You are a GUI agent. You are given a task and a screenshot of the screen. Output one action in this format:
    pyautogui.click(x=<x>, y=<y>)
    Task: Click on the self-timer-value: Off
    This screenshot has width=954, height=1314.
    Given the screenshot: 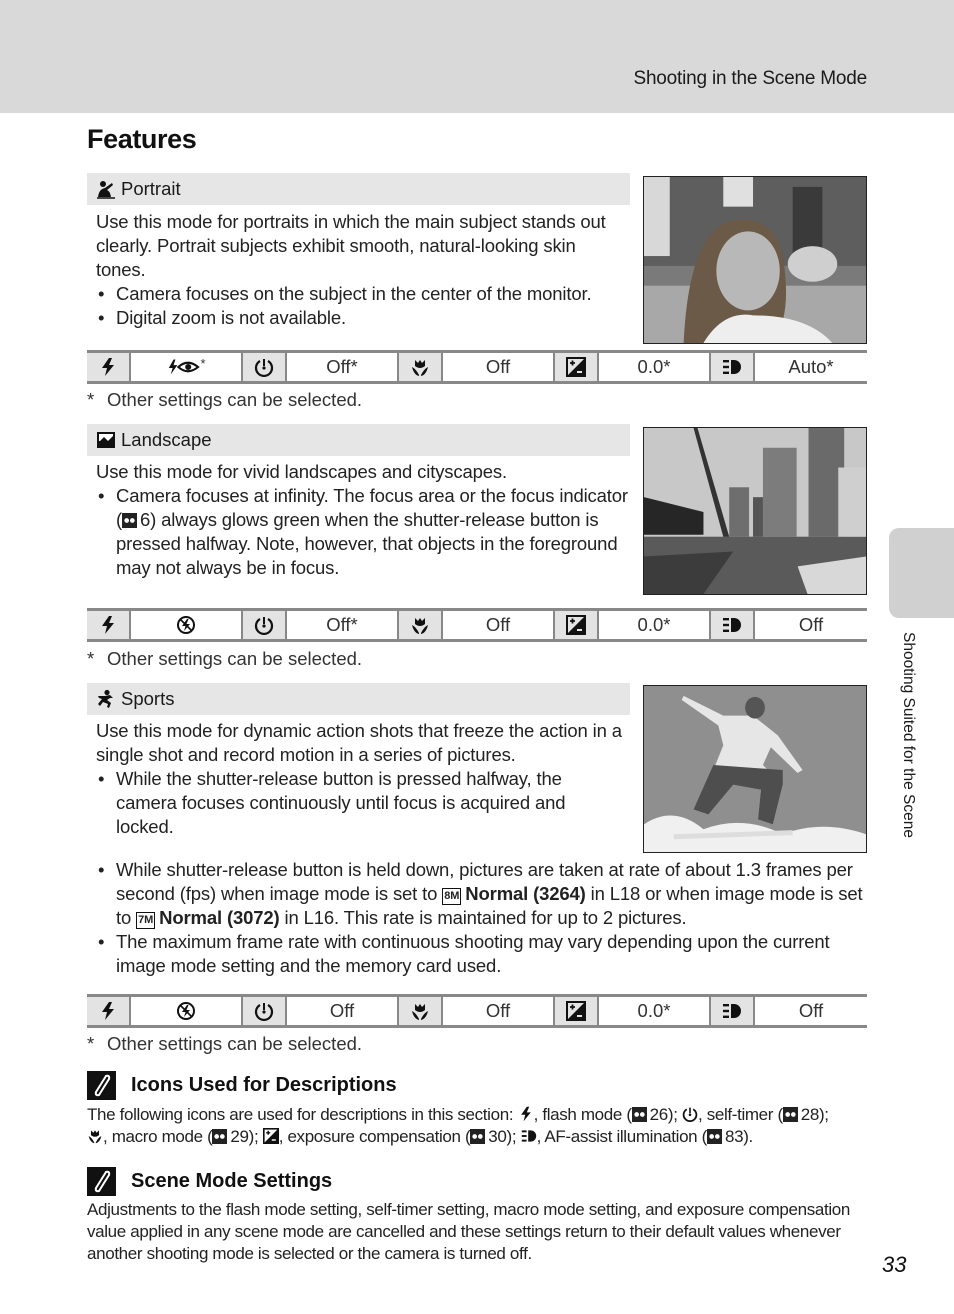 What is the action you would take?
    pyautogui.click(x=343, y=1011)
    